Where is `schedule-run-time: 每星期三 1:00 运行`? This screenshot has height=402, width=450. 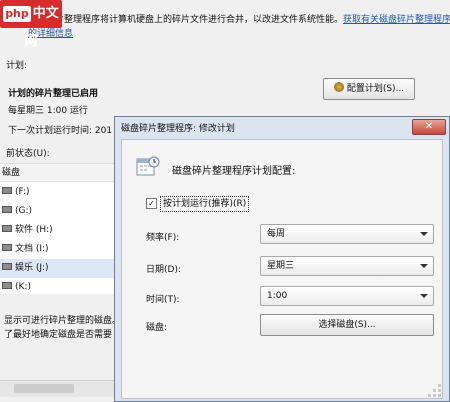 schedule-run-time: 每星期三 1:00 运行 is located at coordinates (48, 111).